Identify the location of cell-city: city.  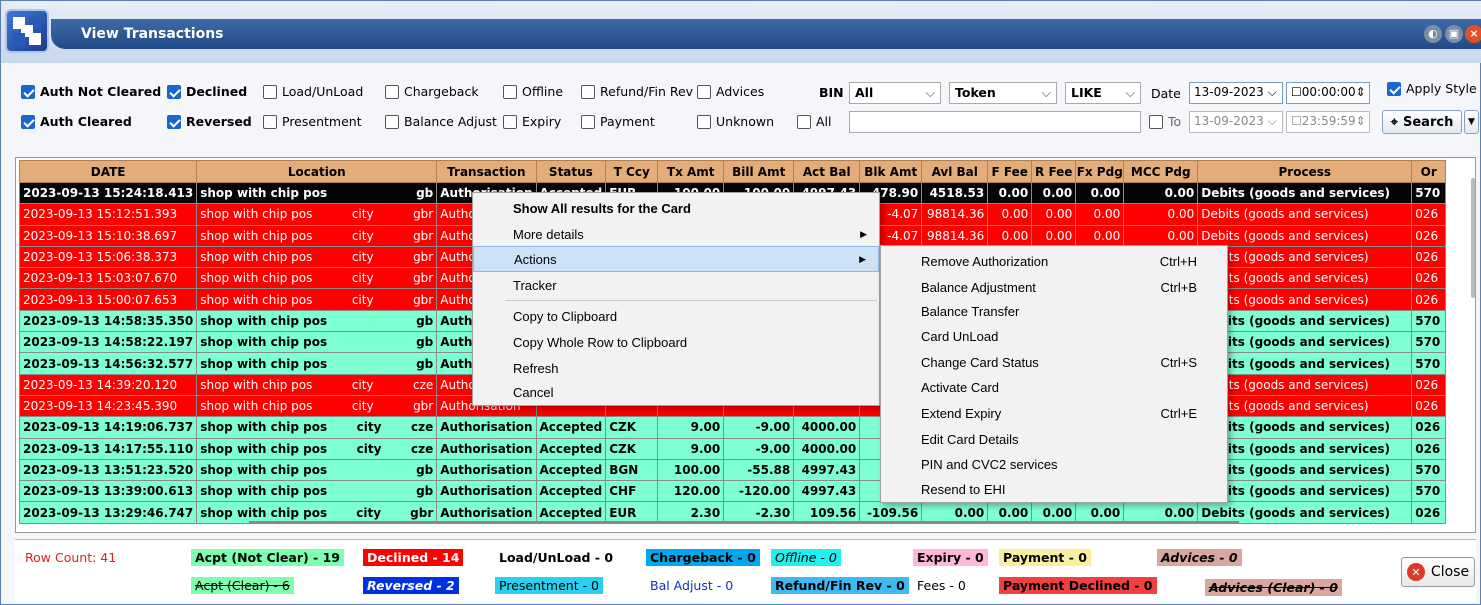
(362, 257).